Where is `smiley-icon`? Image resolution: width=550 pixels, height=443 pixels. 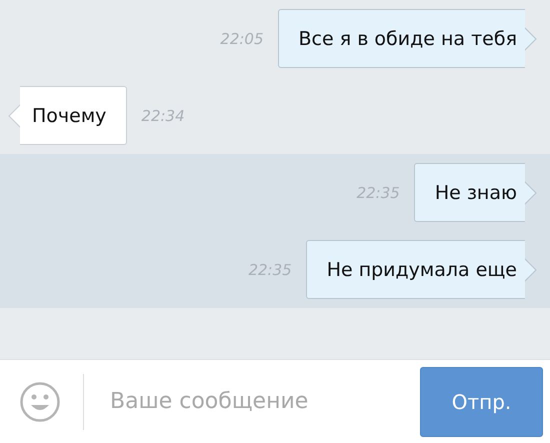
smiley-icon is located at coordinates (40, 402).